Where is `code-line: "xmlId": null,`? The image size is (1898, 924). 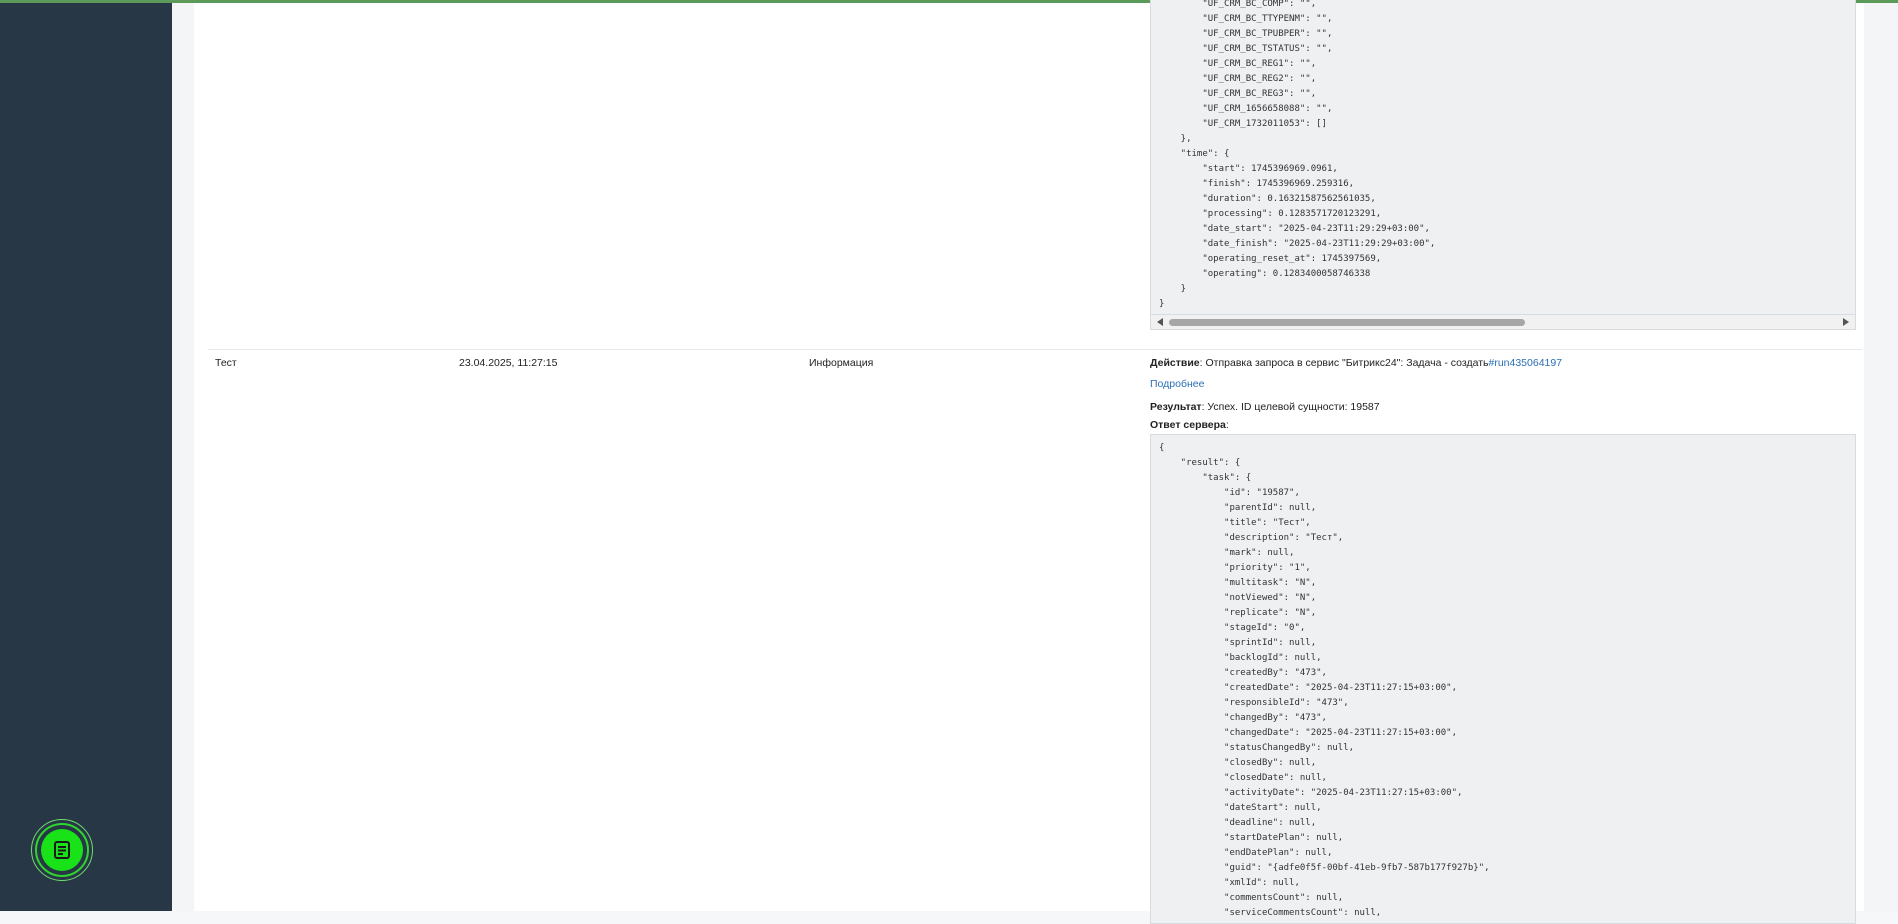 code-line: "xmlId": null, is located at coordinates (1229, 883).